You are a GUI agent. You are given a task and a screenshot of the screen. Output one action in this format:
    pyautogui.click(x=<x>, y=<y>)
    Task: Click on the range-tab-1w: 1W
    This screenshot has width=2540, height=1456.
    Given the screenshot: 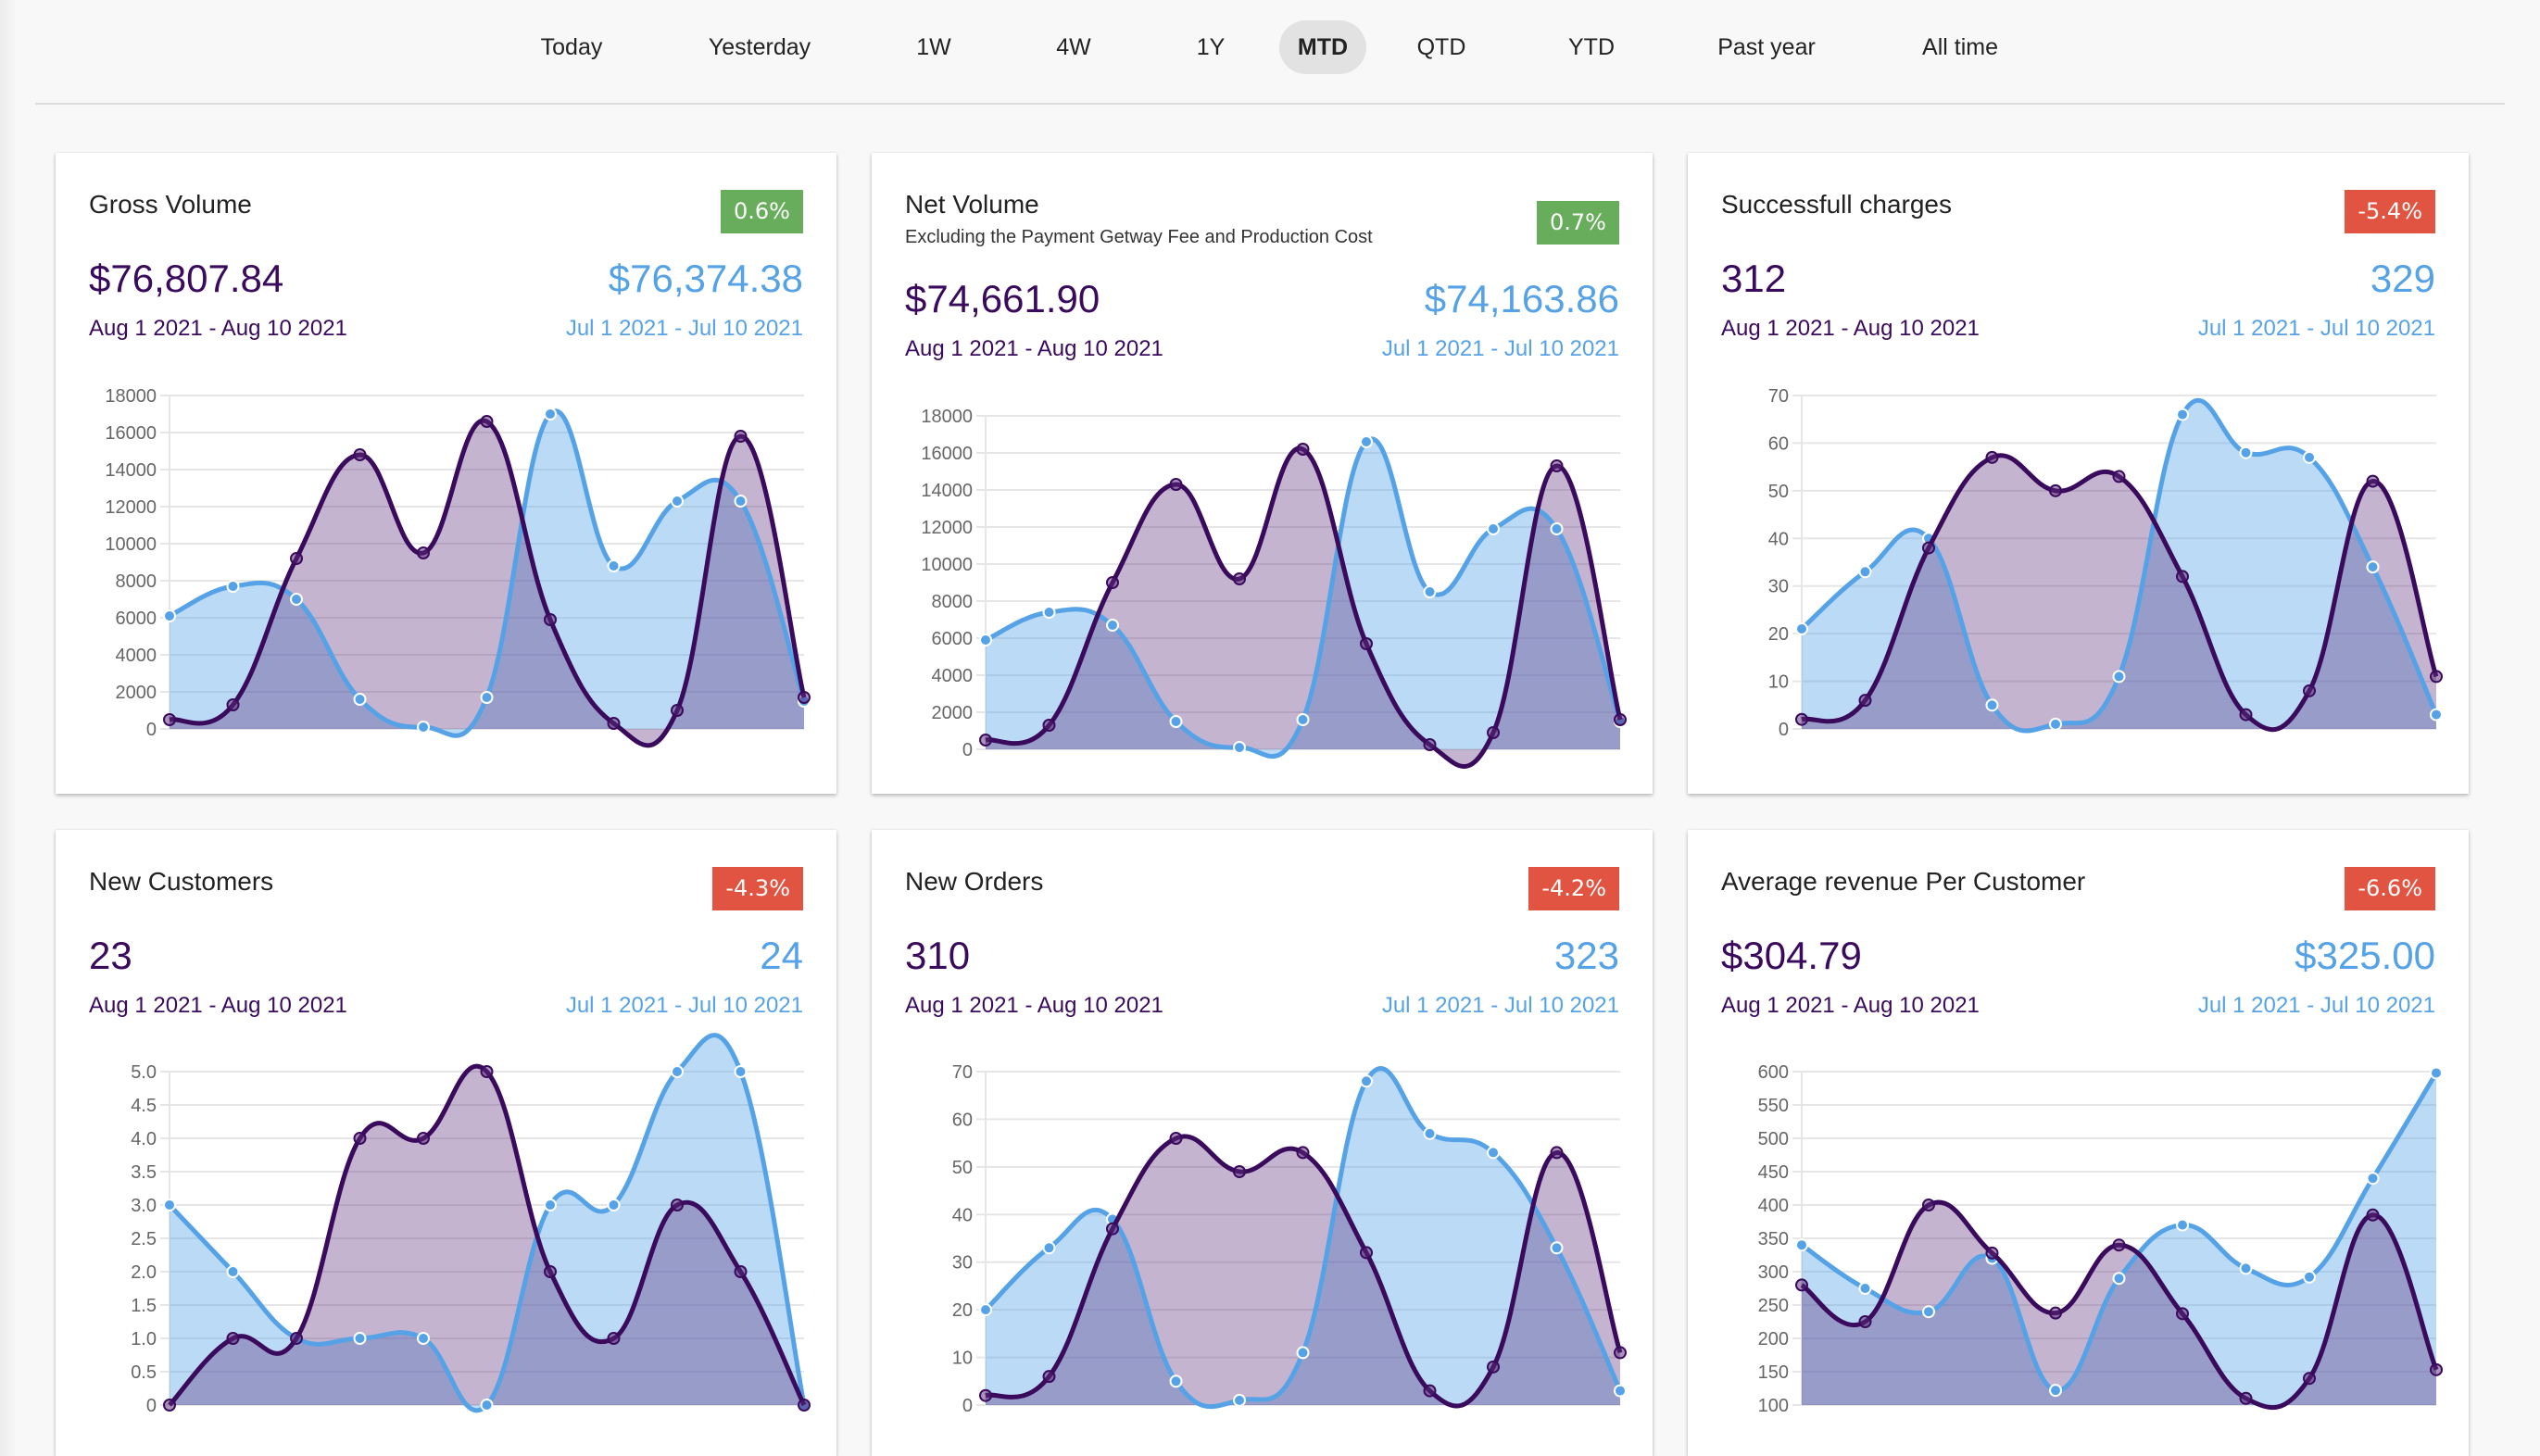 What is the action you would take?
    pyautogui.click(x=934, y=47)
    